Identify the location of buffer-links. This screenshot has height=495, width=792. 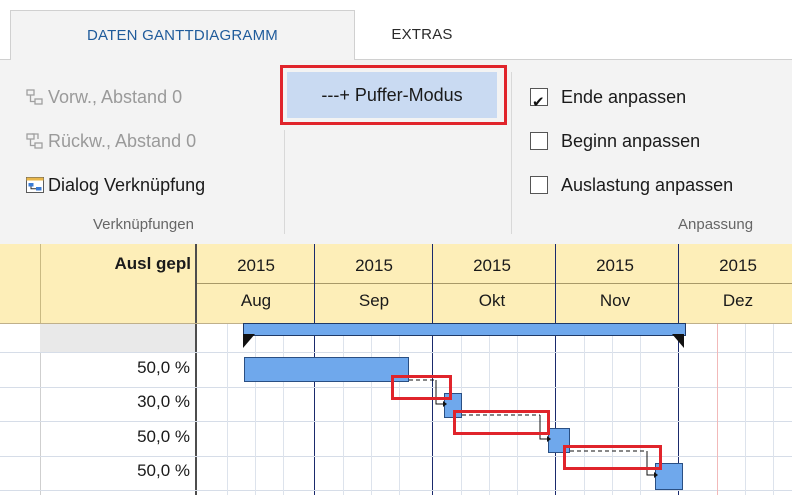
(533, 428).